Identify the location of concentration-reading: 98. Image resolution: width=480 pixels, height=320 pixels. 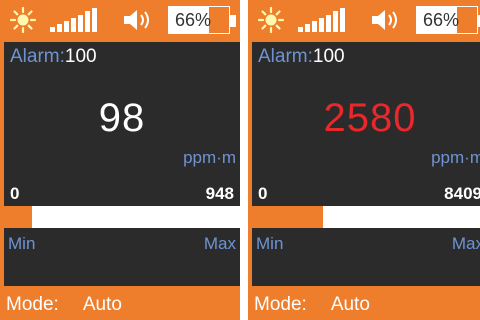
(122, 118).